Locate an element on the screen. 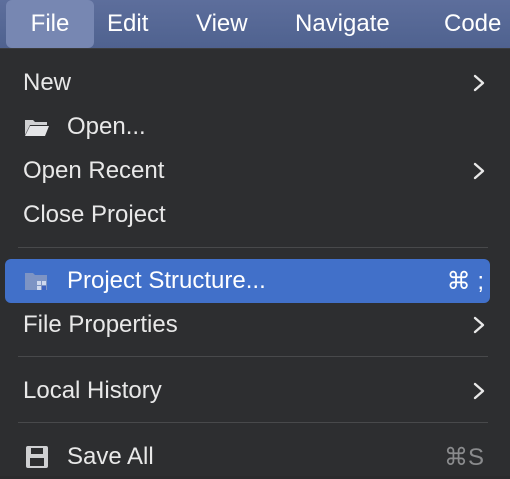 This screenshot has width=510, height=479. menubar-edit-label: Edit is located at coordinates (128, 23).